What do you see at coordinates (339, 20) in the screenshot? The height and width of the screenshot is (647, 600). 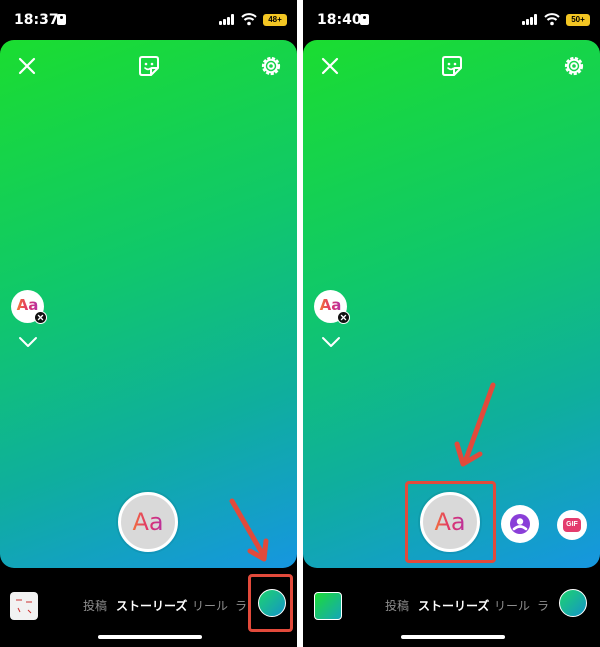 I see `status-time: 18:40` at bounding box center [339, 20].